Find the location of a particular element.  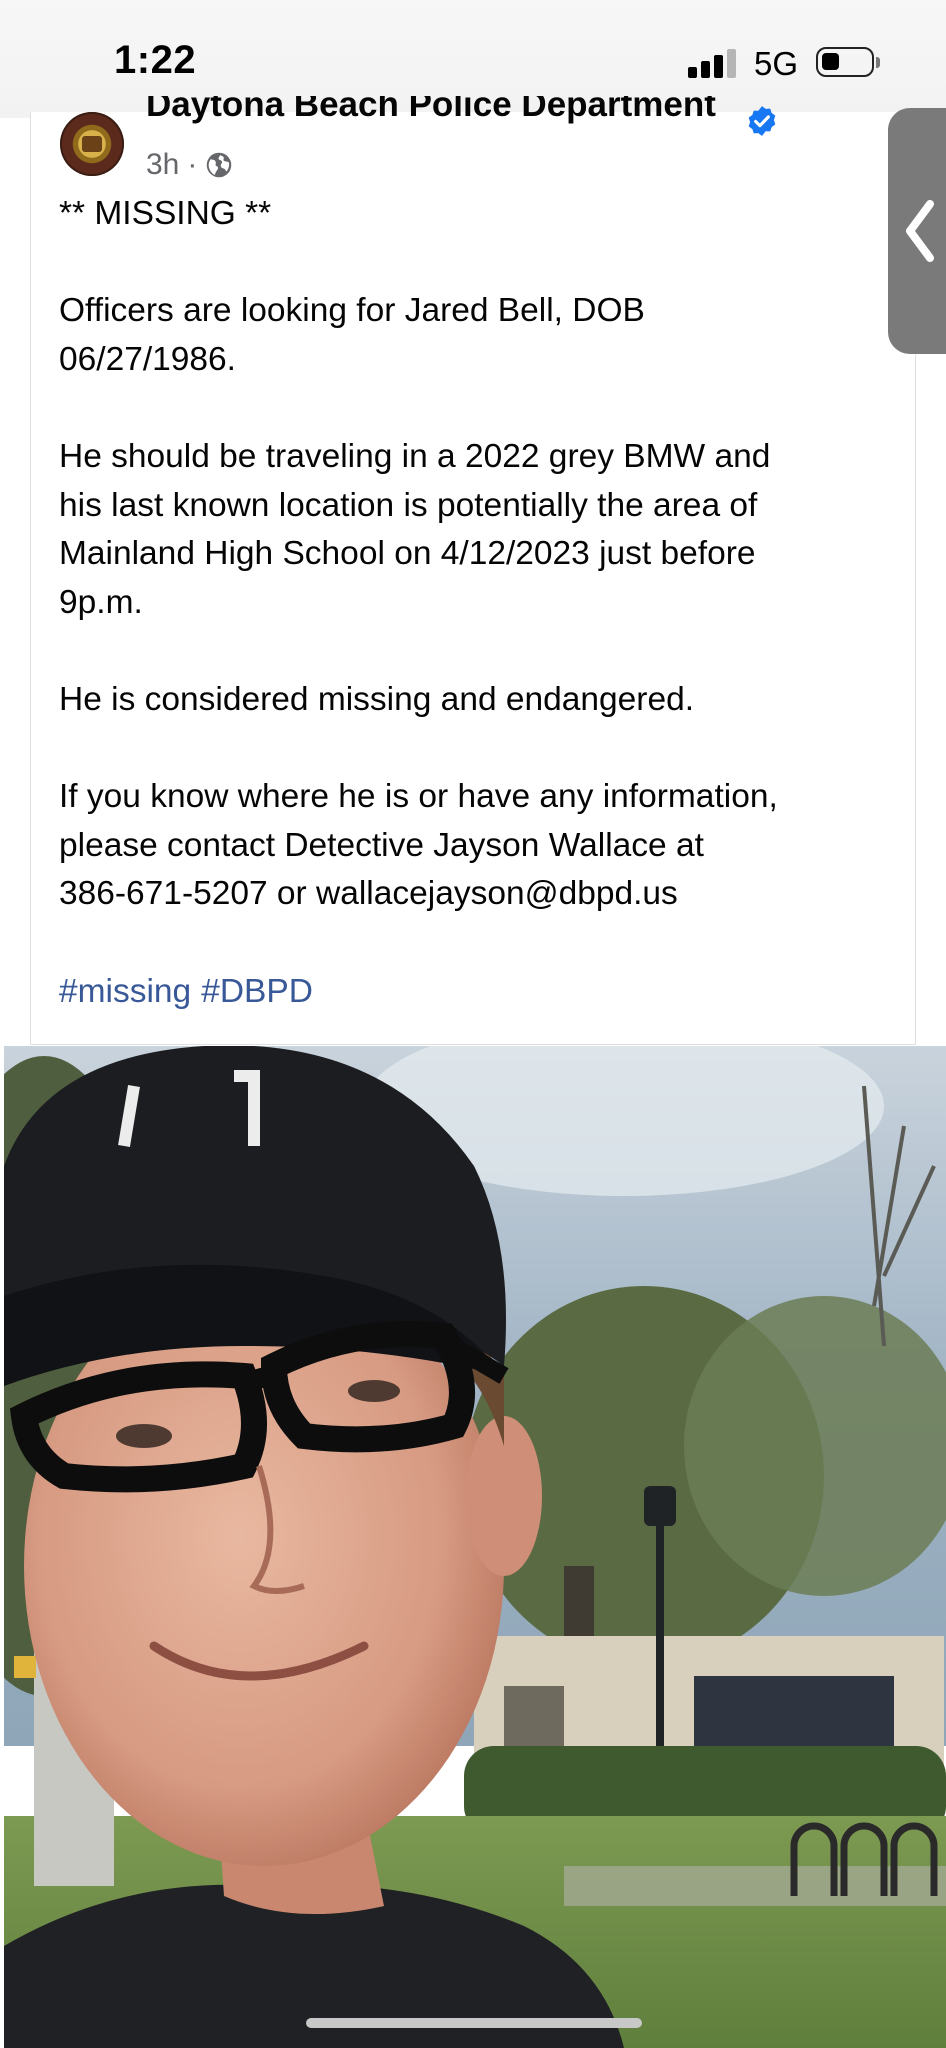

post-text-line: Officers are looking for Jared Bell, DOB is located at coordinates (352, 311).